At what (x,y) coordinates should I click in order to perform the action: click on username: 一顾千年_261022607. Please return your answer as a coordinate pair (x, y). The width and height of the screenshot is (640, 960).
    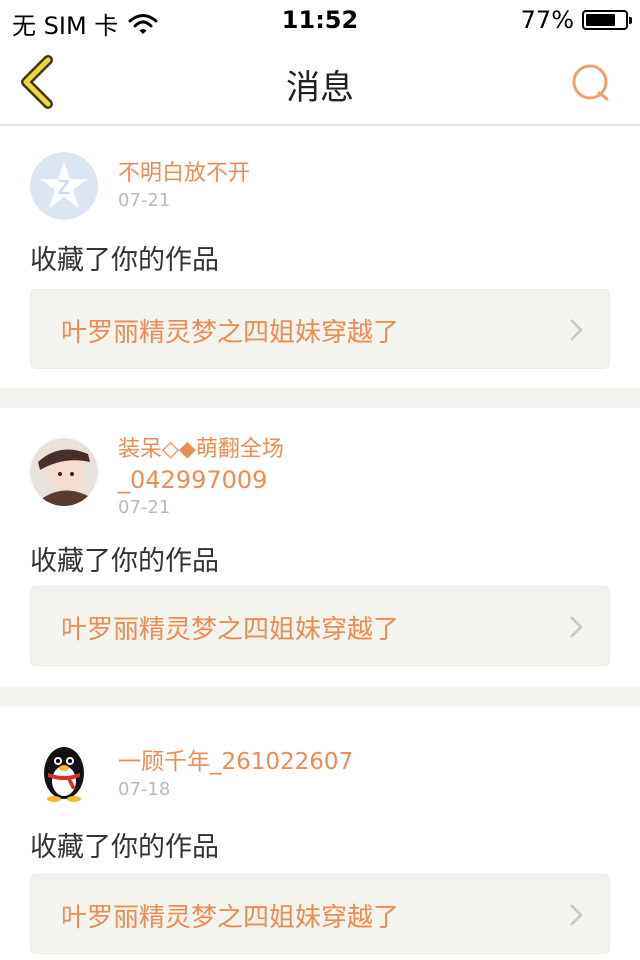
    Looking at the image, I should click on (235, 762).